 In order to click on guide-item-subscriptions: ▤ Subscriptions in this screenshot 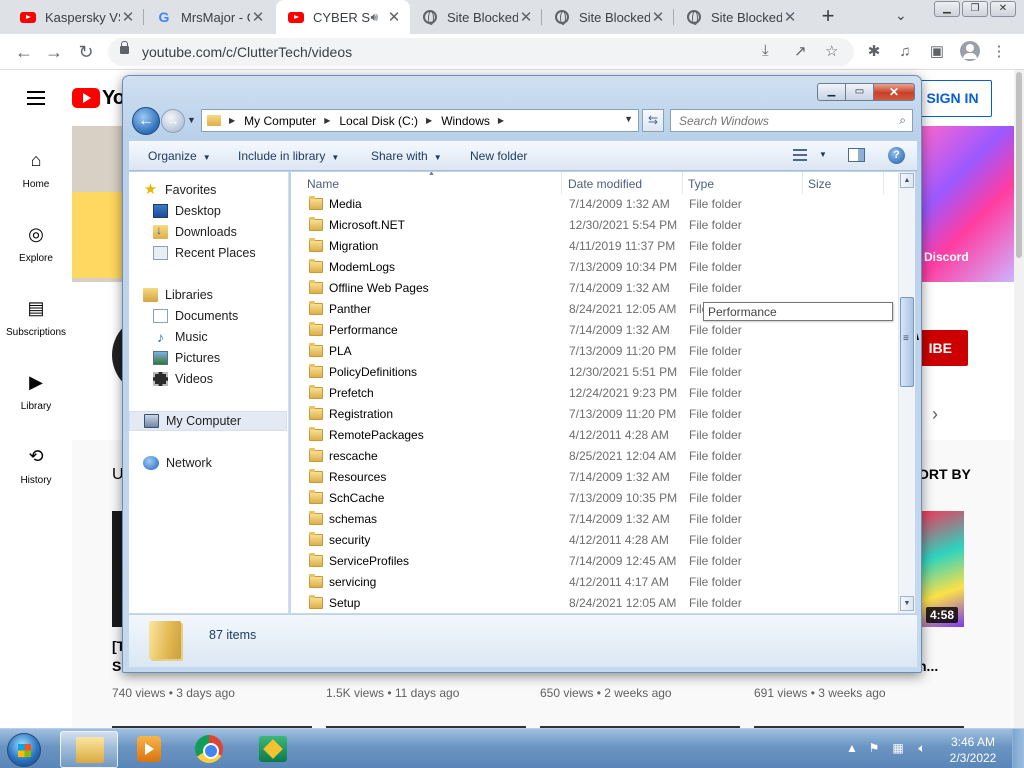, I will do `click(36, 317)`.